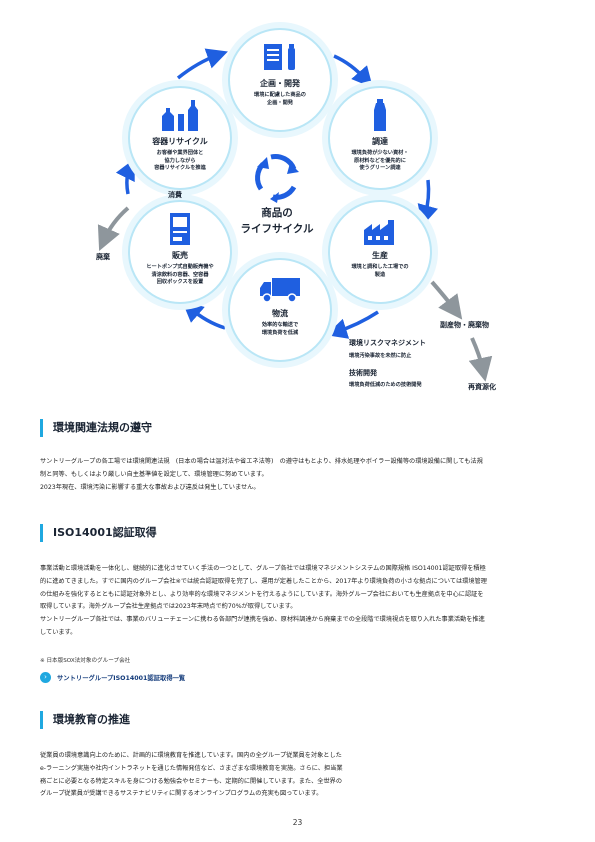 This screenshot has width=595, height=842. What do you see at coordinates (277, 221) in the screenshot?
I see `lifecycle-center-title: 商品の ライフサイクル` at bounding box center [277, 221].